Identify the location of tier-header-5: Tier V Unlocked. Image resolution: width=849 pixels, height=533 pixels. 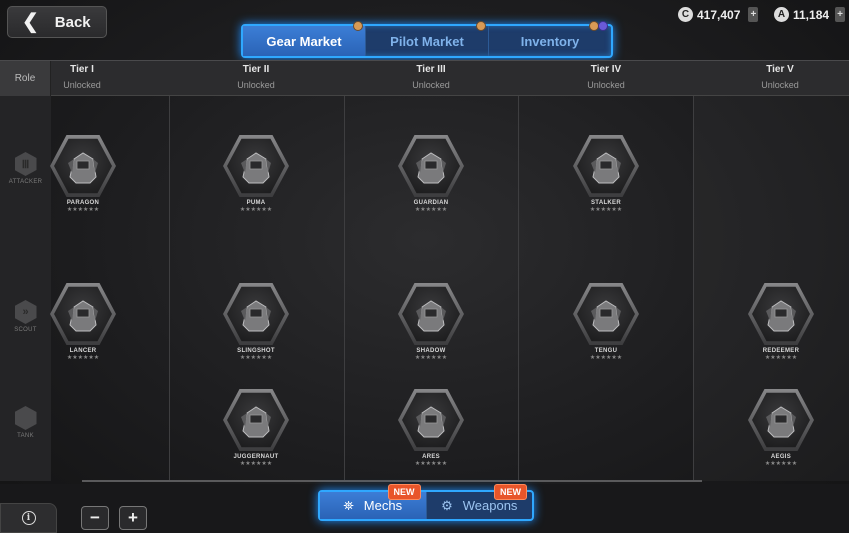
(780, 77).